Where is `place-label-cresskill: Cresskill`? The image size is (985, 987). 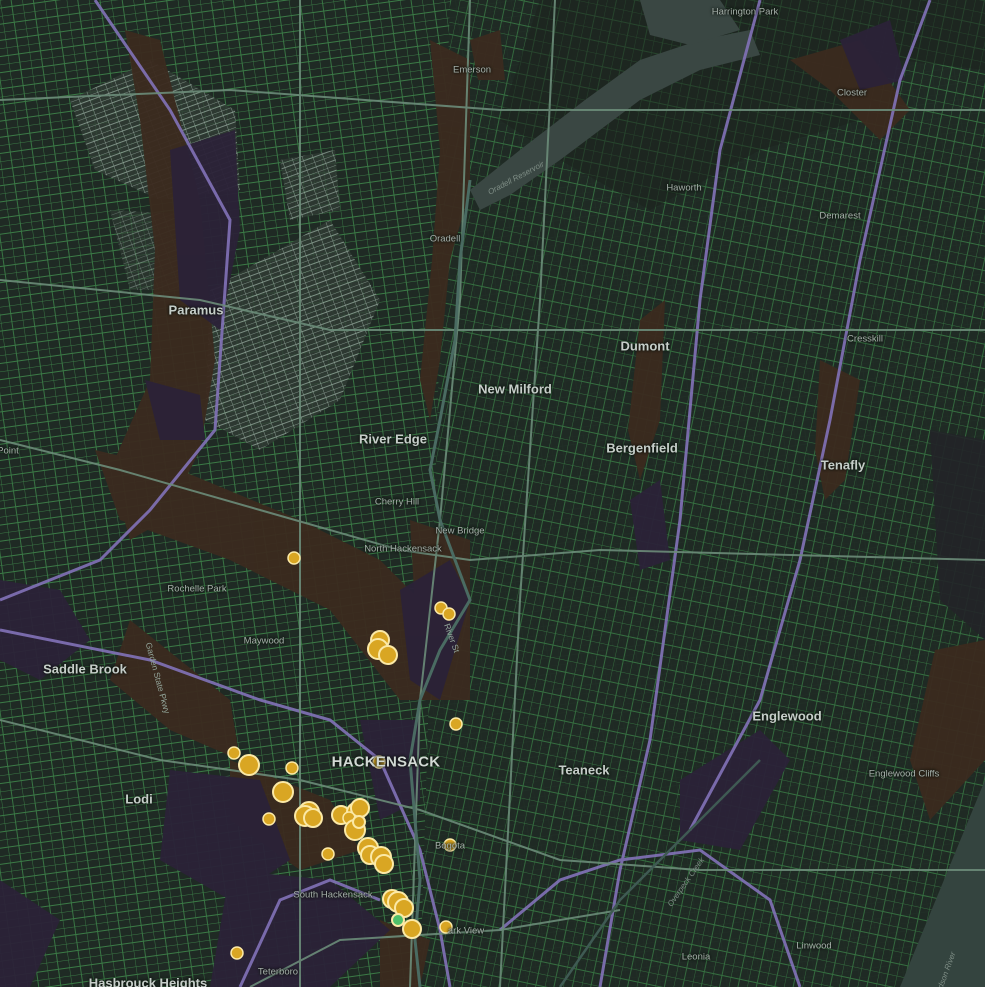 place-label-cresskill: Cresskill is located at coordinates (865, 339).